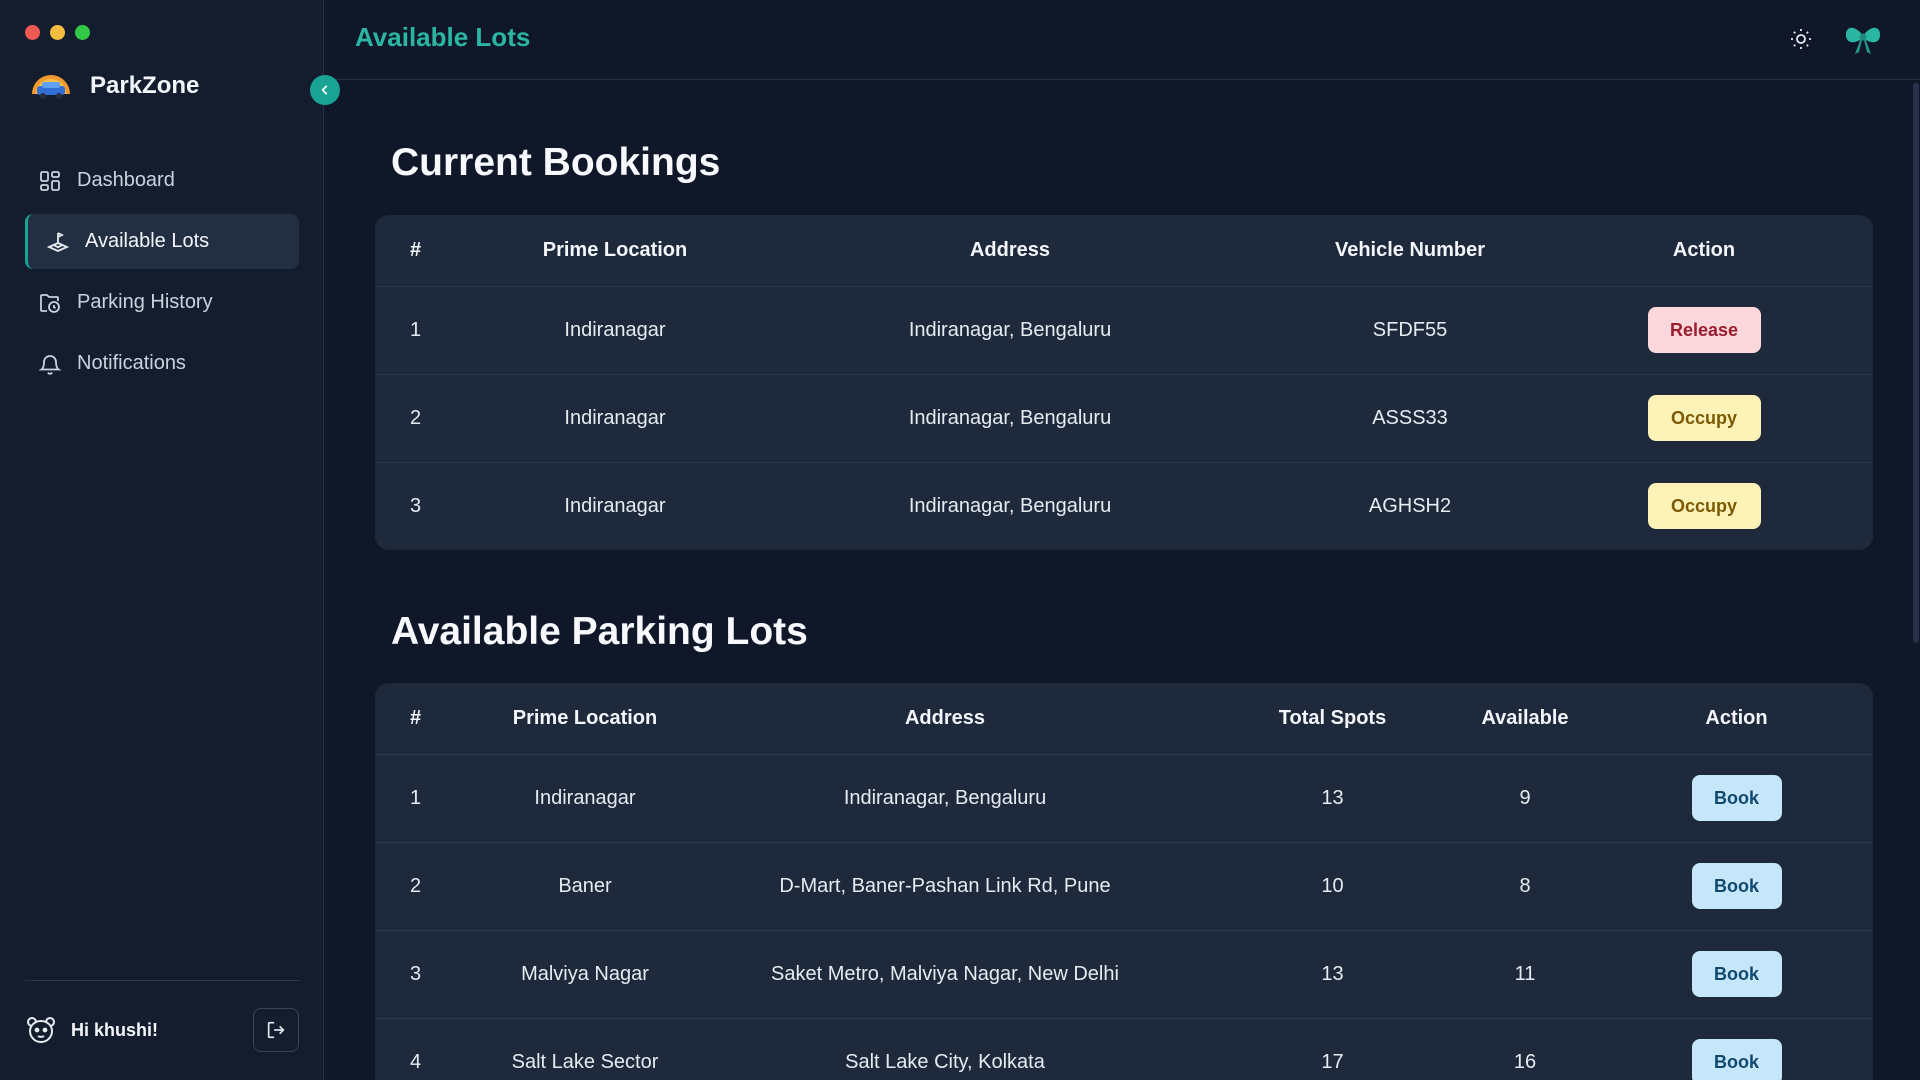 Image resolution: width=1920 pixels, height=1080 pixels. What do you see at coordinates (1525, 798) in the screenshot?
I see `available-spots: 9` at bounding box center [1525, 798].